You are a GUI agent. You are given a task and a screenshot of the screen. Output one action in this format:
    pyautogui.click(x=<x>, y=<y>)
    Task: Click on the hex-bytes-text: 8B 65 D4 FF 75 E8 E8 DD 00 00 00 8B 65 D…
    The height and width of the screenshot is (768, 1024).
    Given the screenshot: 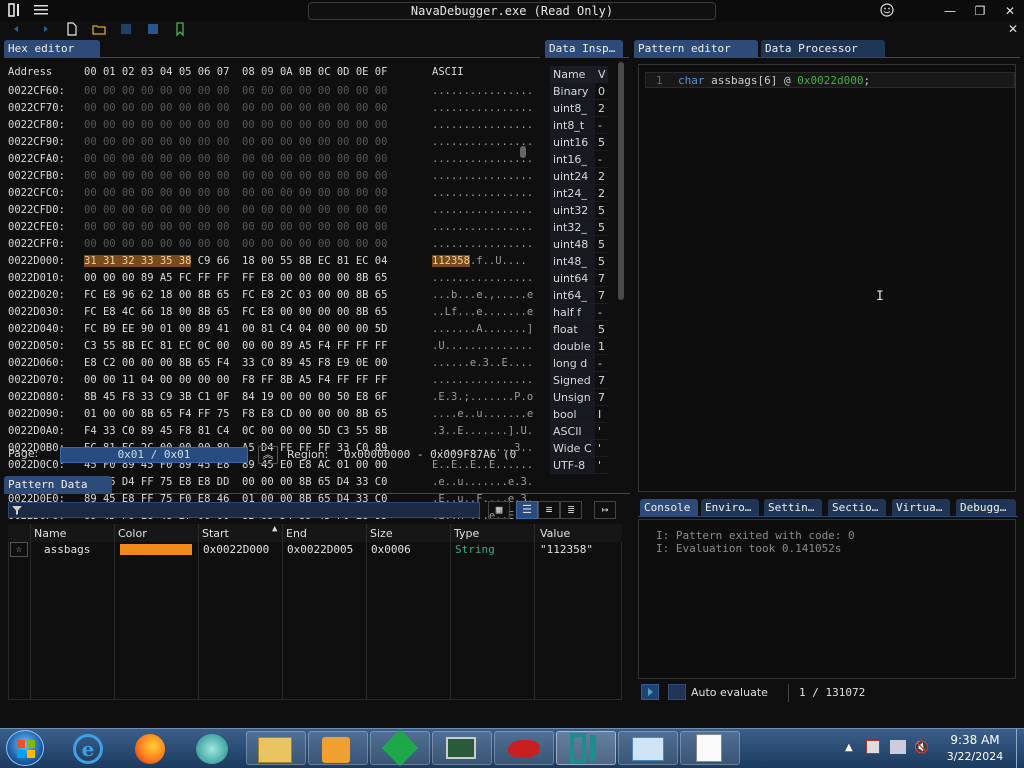 What is the action you would take?
    pyautogui.click(x=235, y=482)
    